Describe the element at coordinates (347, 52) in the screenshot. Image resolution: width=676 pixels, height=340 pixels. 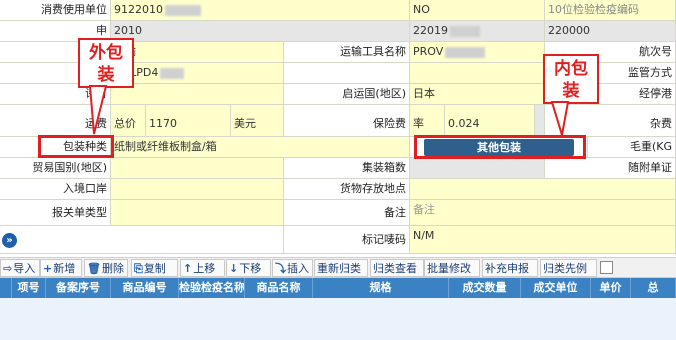
I see `label-vehicle-name: 运输工具名称` at that location.